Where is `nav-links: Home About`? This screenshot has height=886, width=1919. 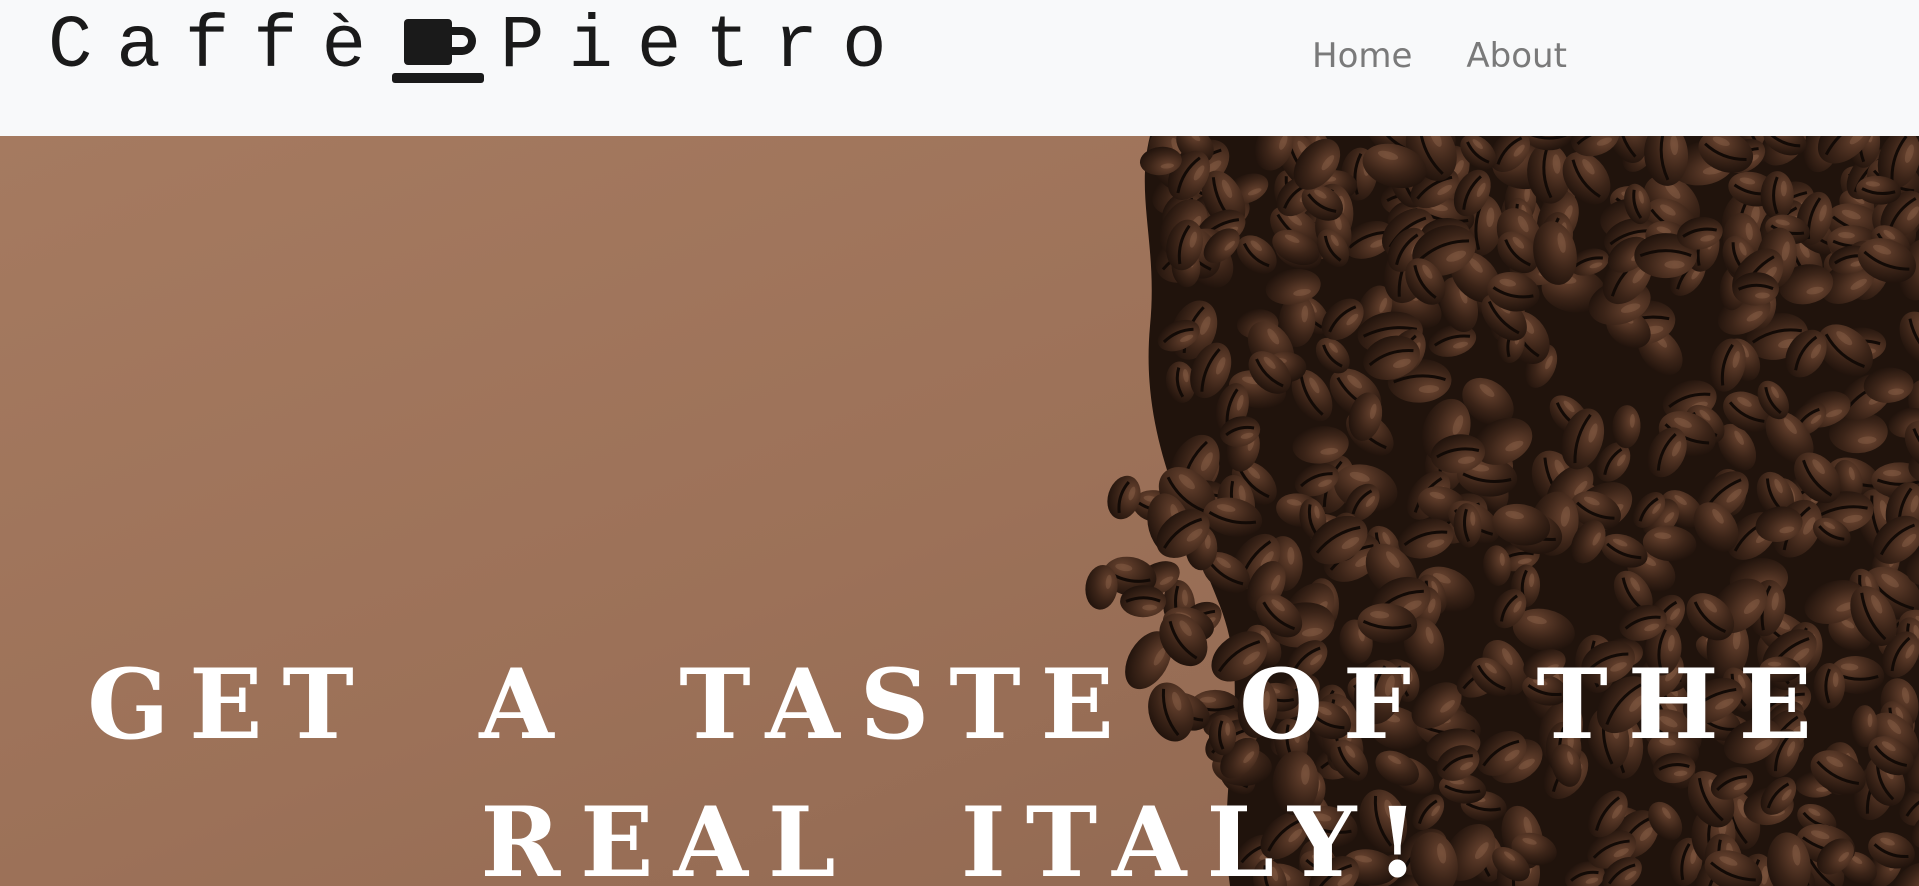
nav-links: Home About is located at coordinates (1439, 56).